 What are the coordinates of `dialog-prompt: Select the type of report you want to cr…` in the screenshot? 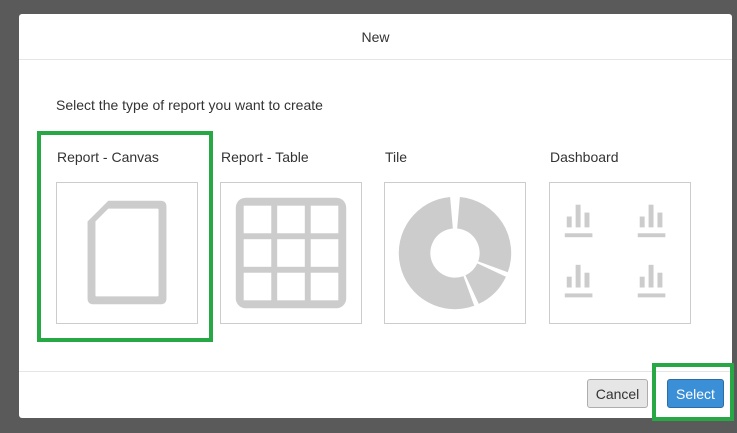 It's located at (189, 105).